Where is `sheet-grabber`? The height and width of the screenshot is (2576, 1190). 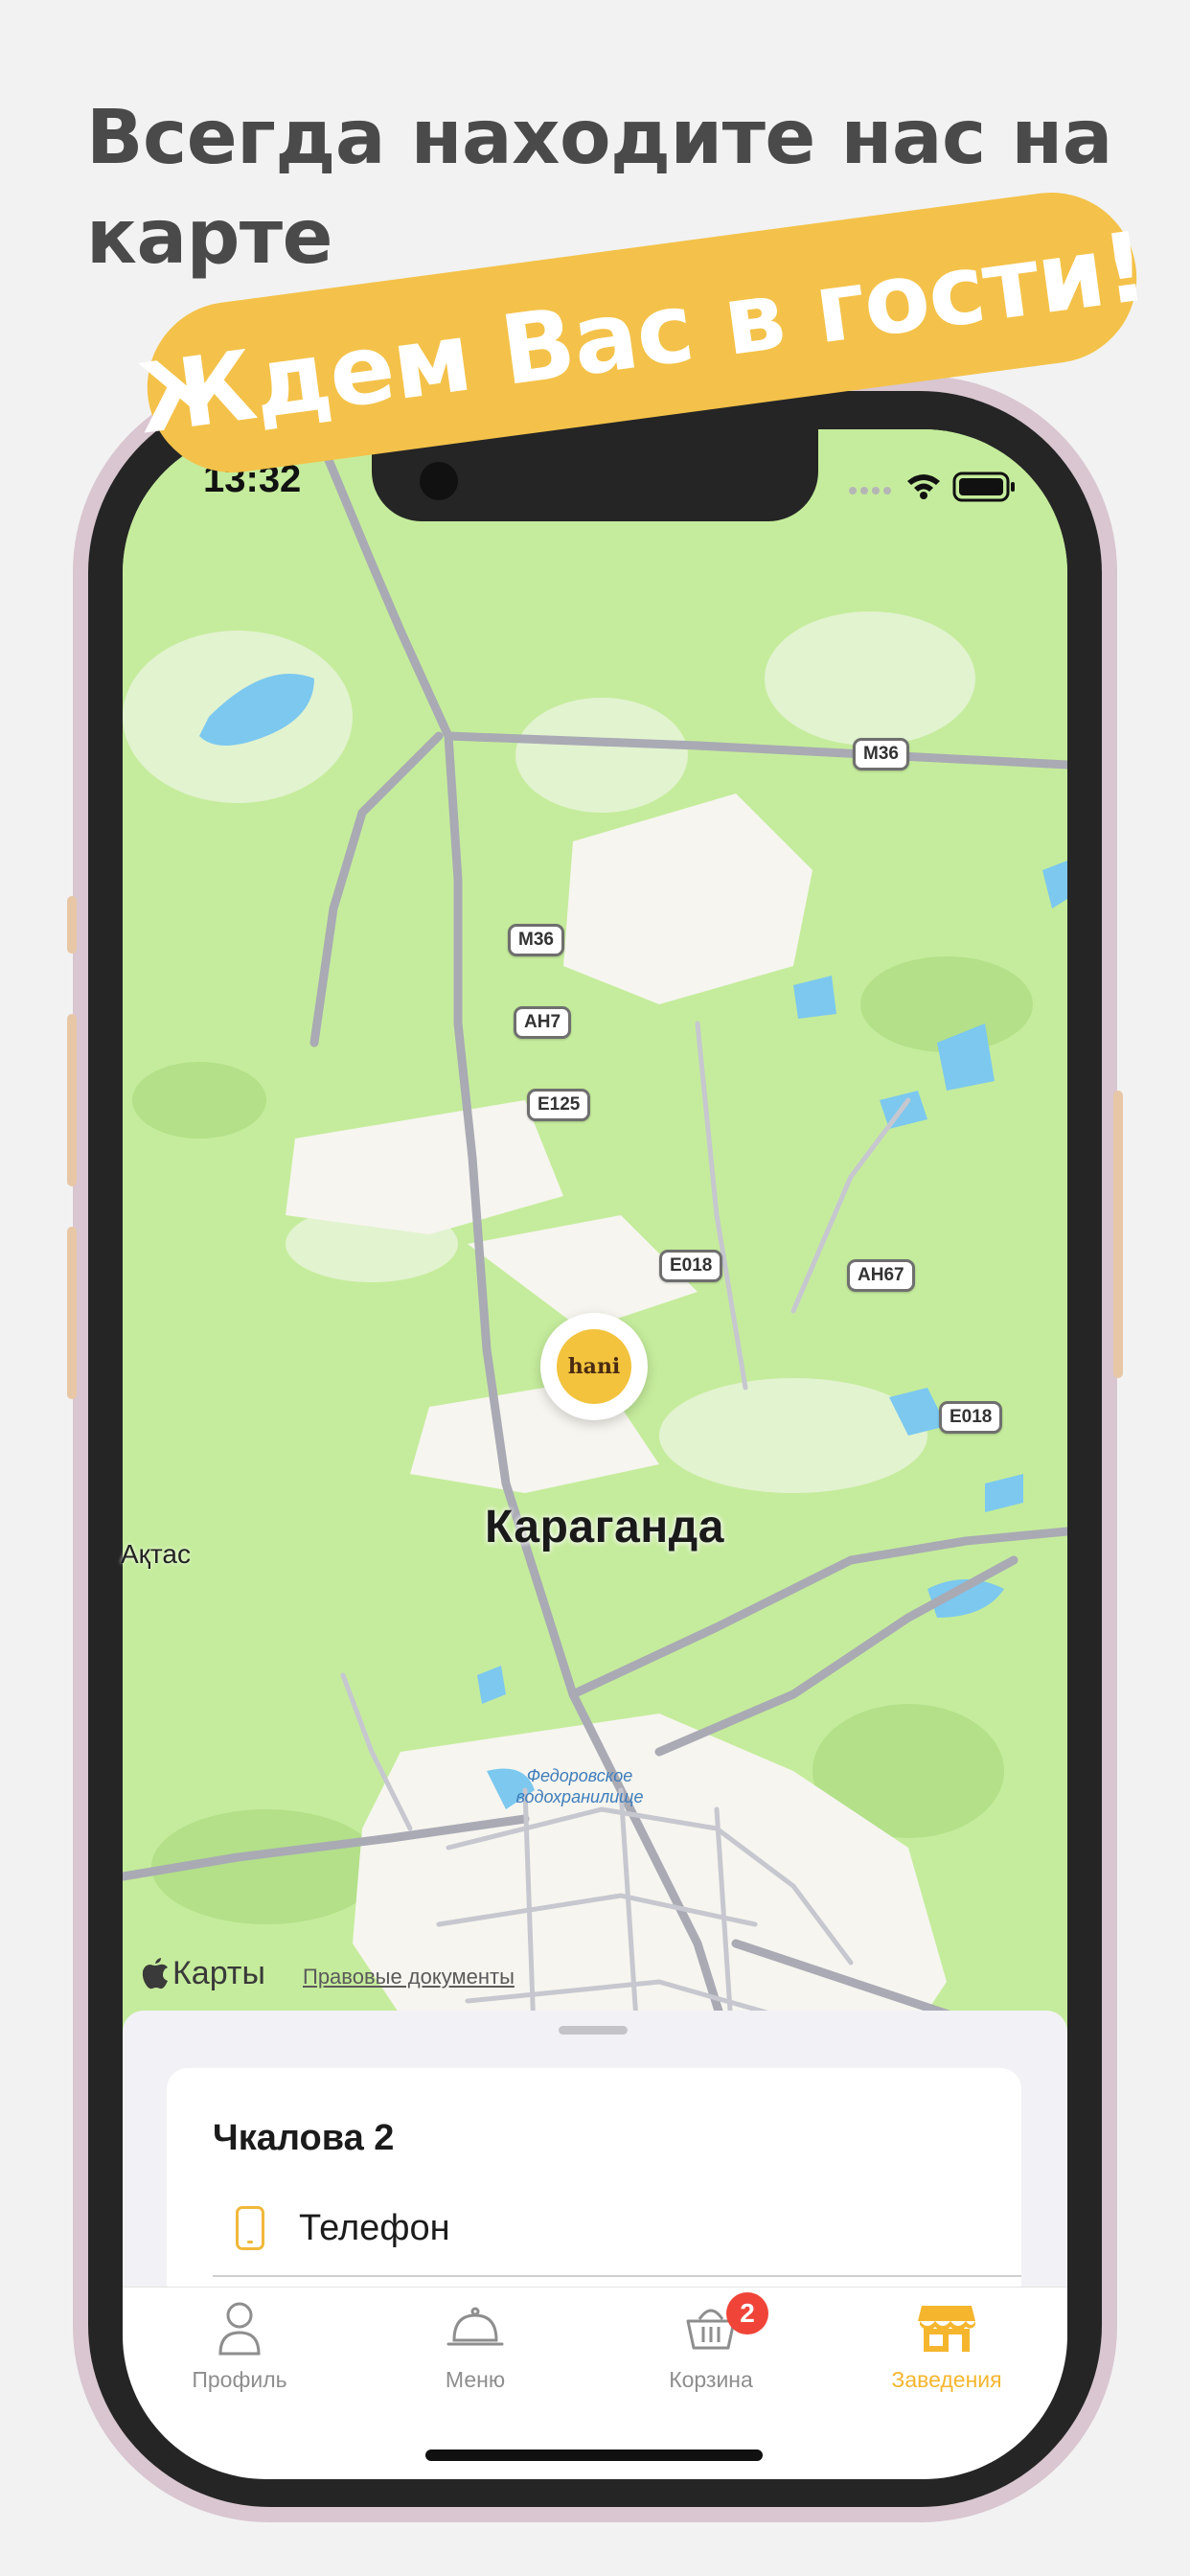
sheet-grabber is located at coordinates (593, 2030).